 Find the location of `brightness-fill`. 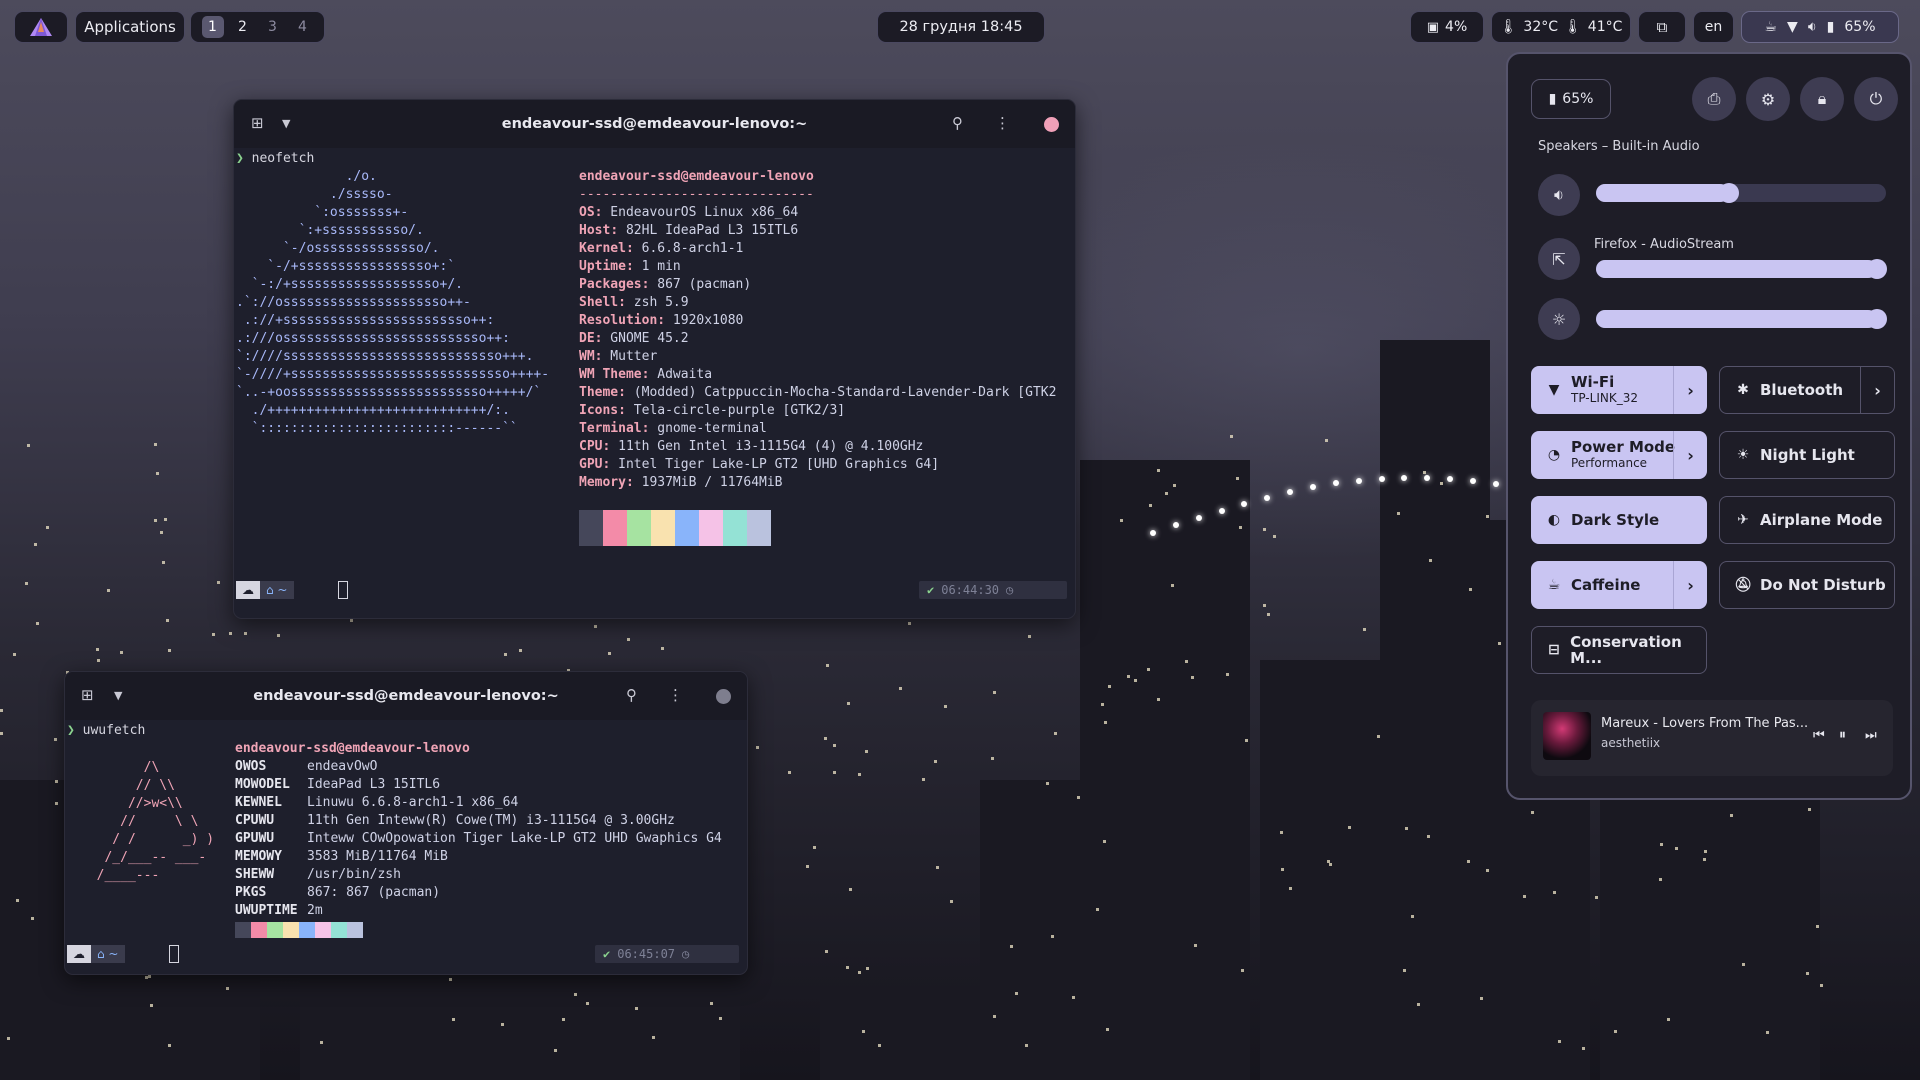

brightness-fill is located at coordinates (1737, 319).